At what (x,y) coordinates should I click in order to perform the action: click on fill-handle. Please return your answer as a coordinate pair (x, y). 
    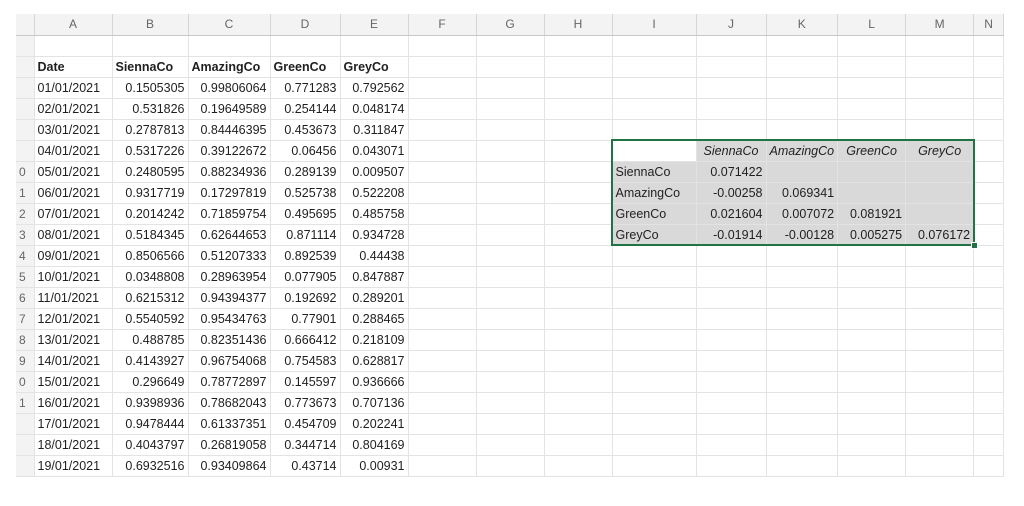
    Looking at the image, I should click on (974, 245).